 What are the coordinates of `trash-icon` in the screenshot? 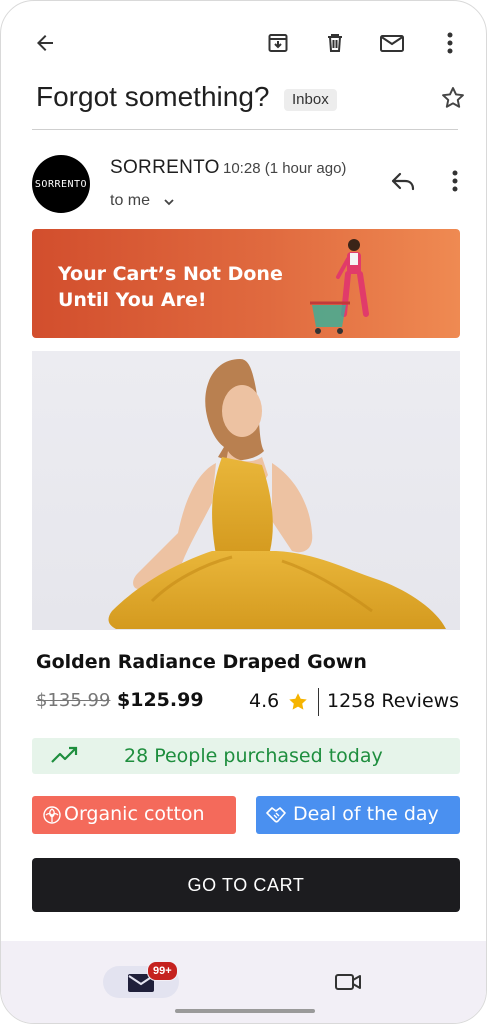 It's located at (335, 43).